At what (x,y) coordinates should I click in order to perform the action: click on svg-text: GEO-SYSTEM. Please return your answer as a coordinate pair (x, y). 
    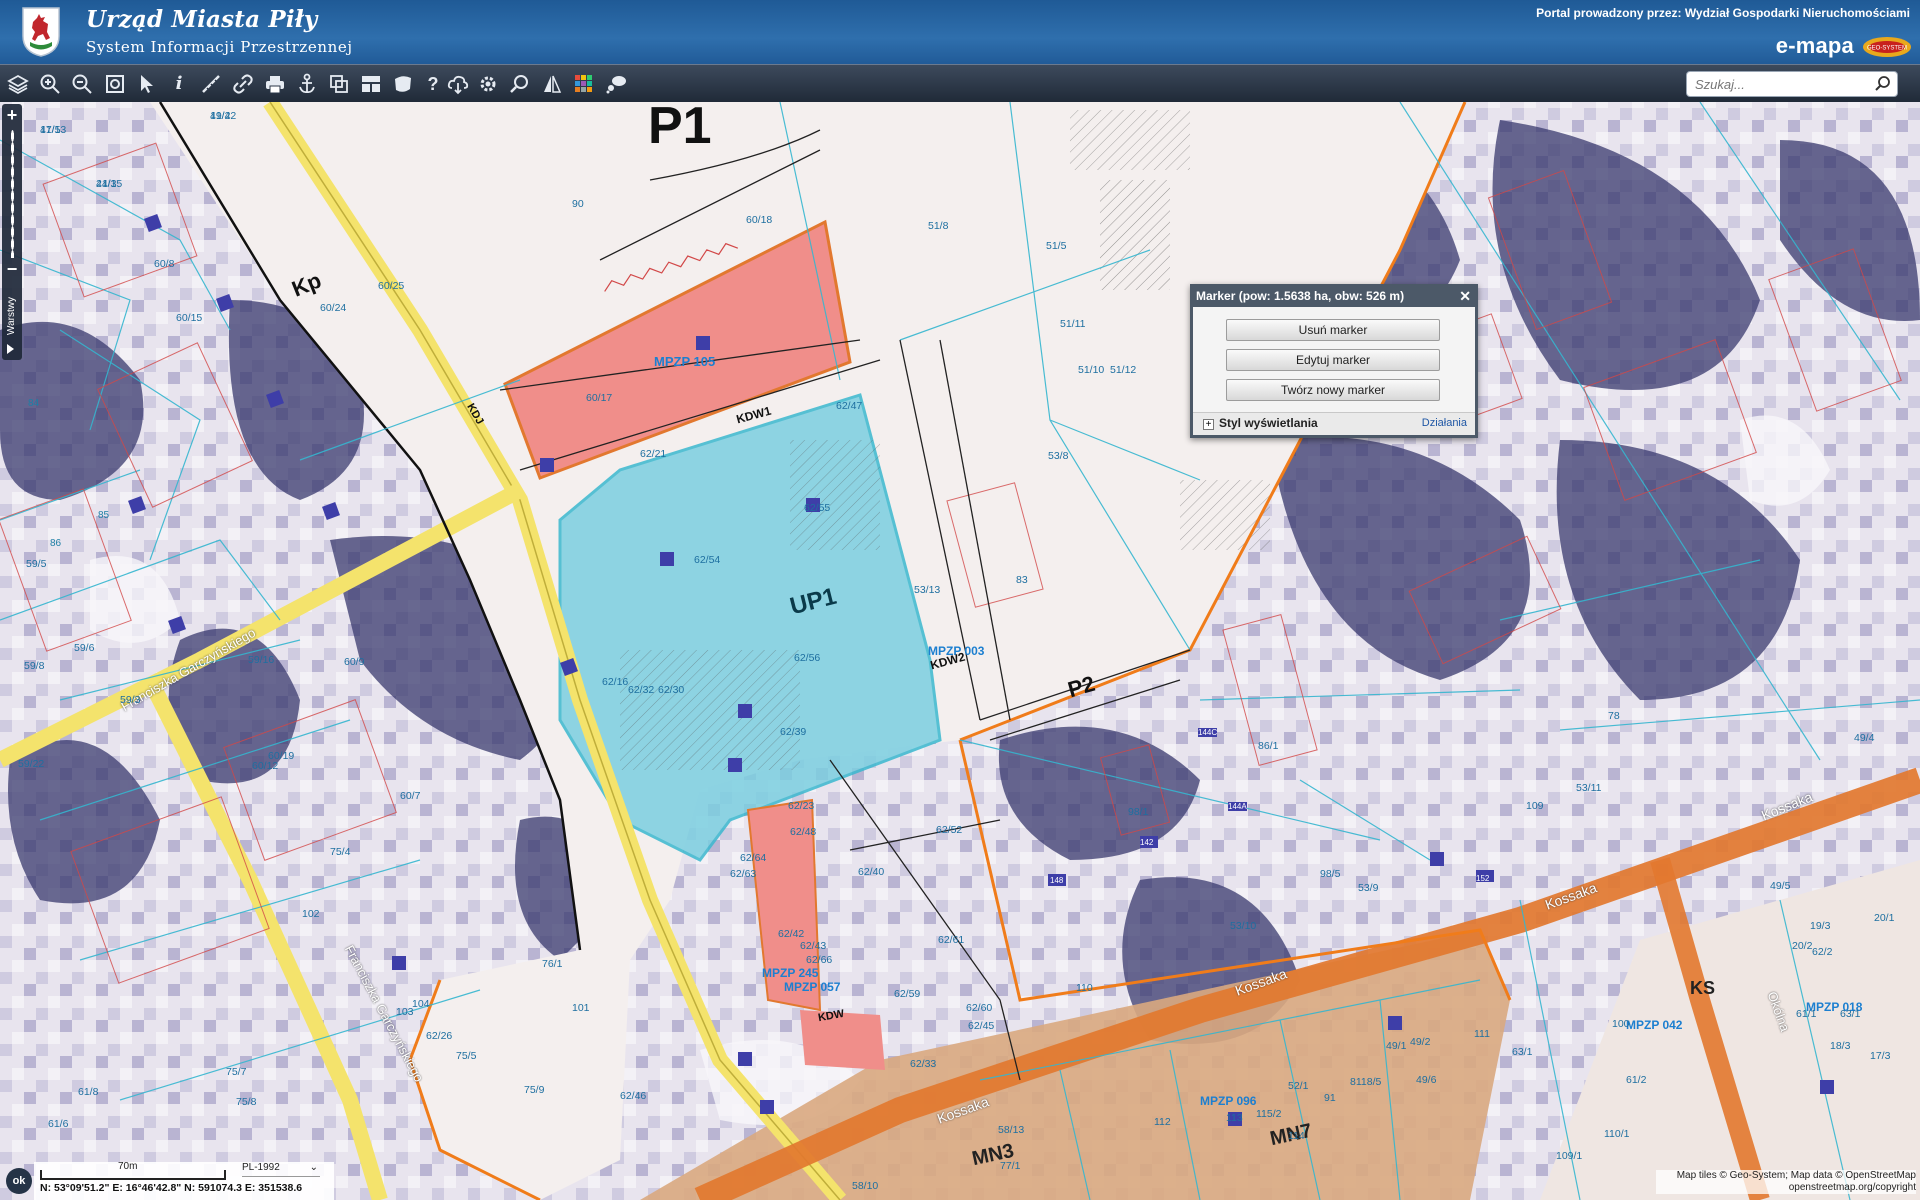
    Looking at the image, I should click on (1887, 49).